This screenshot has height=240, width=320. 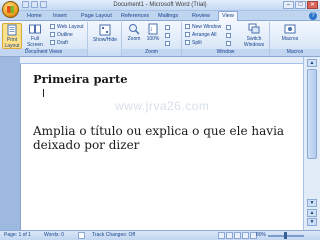 What do you see at coordinates (113, 235) in the screenshot?
I see `track-changes-status: Track Changes: Off` at bounding box center [113, 235].